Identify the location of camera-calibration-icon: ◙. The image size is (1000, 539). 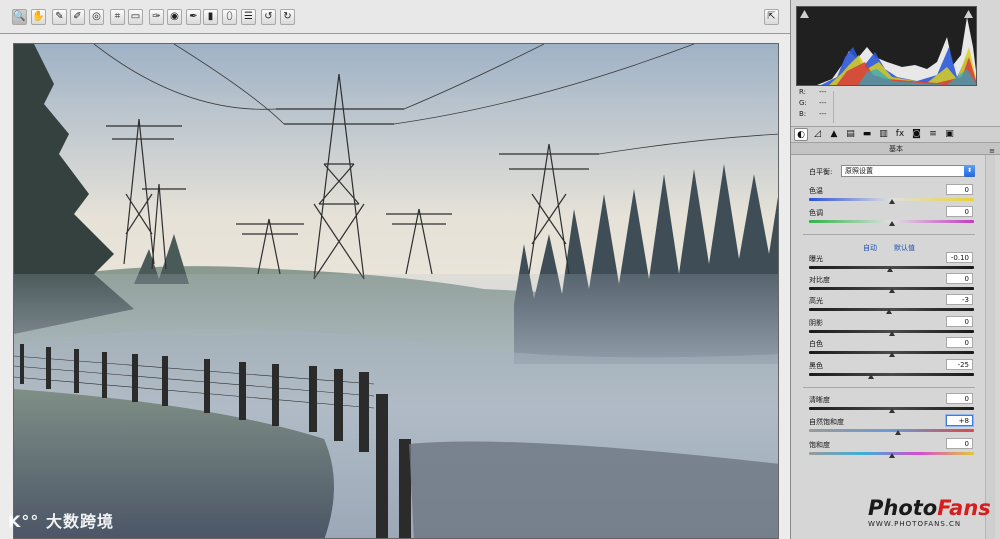
(916, 134).